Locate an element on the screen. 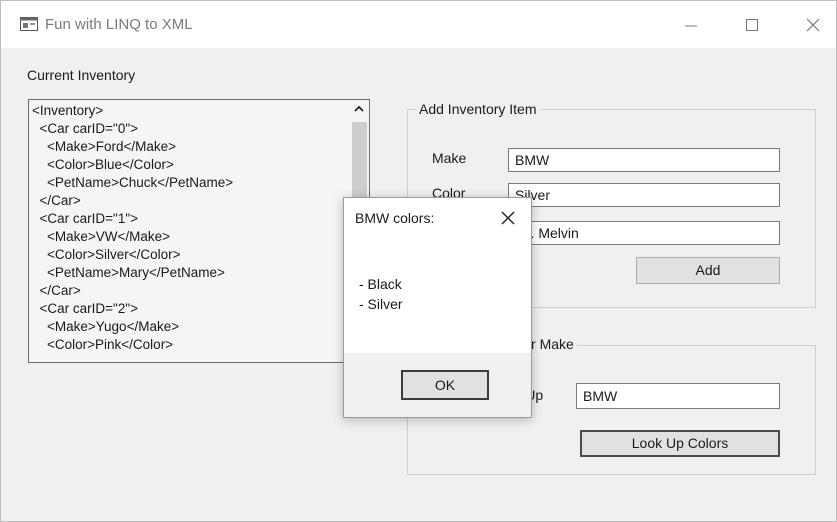  xml-line: <Make>Ford</Make> is located at coordinates (104, 146).